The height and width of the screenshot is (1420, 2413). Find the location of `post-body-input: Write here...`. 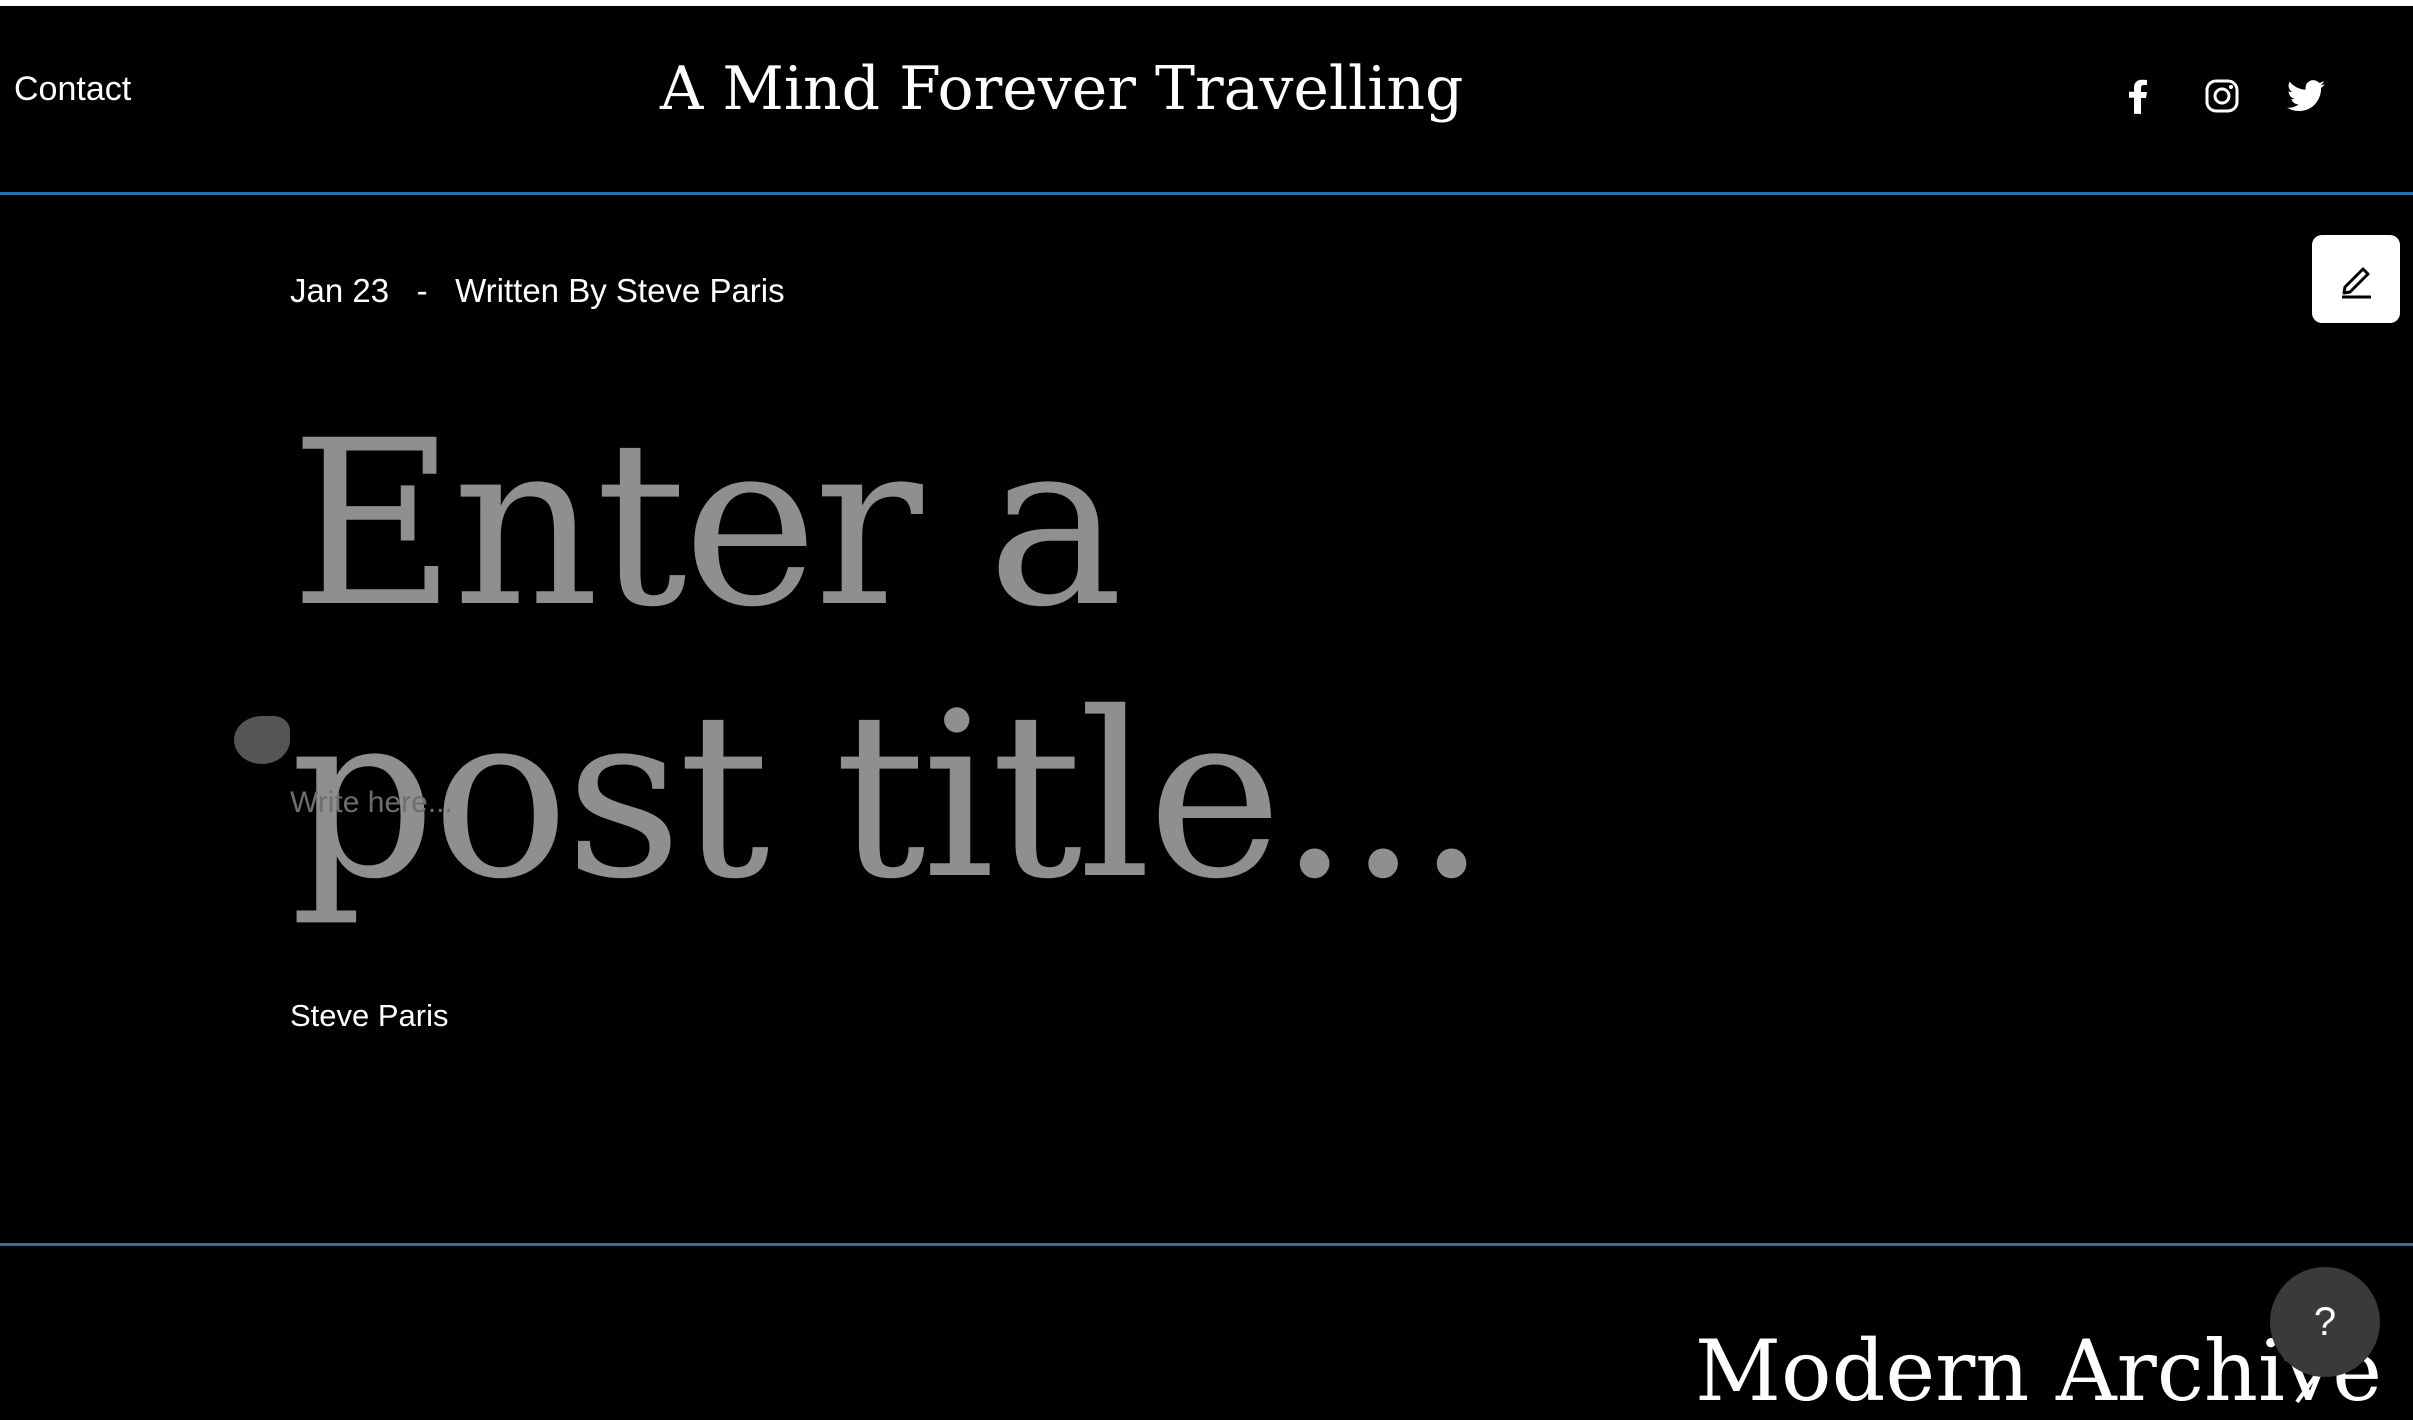

post-body-input: Write here... is located at coordinates (371, 803).